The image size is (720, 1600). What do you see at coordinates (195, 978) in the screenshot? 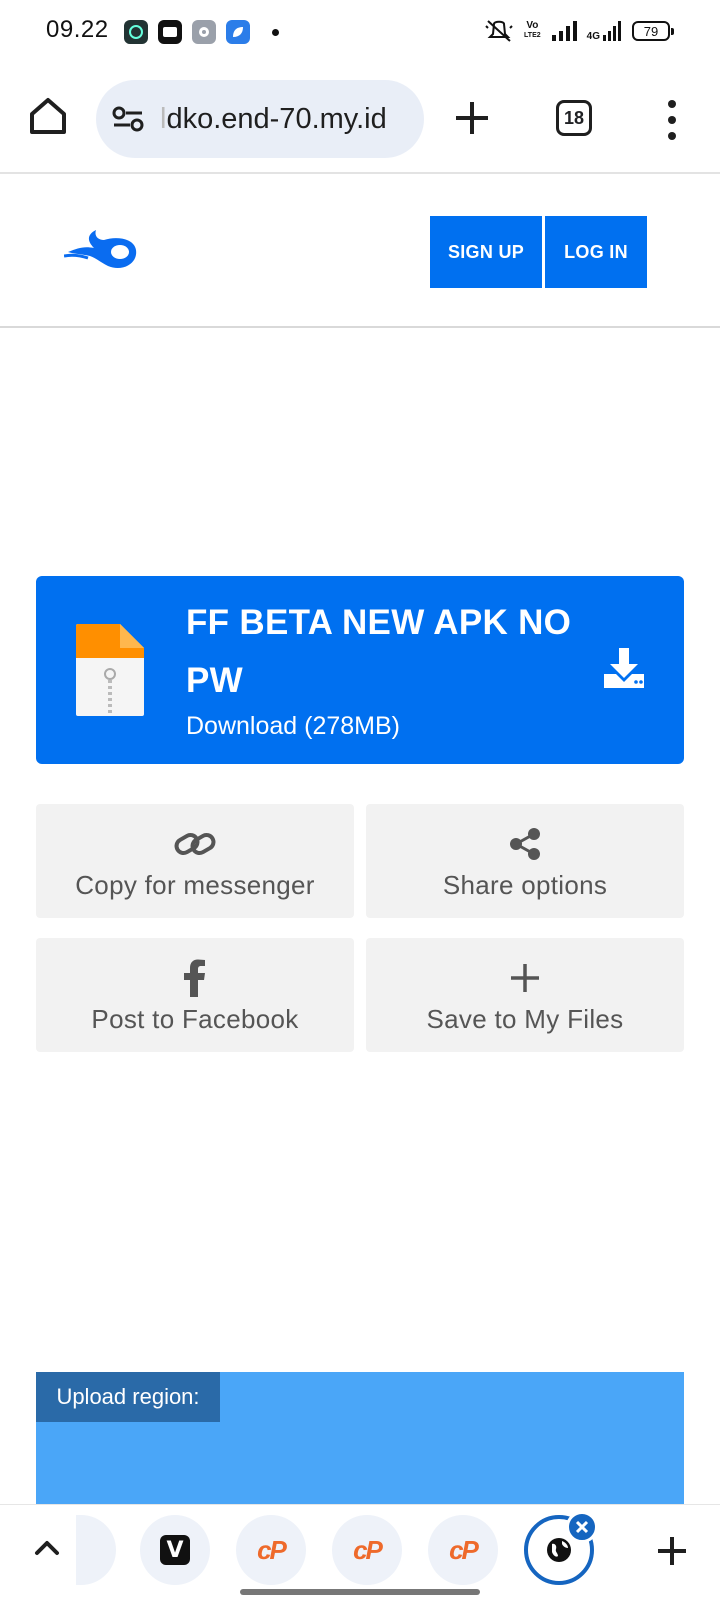
I see `facebook-icon` at bounding box center [195, 978].